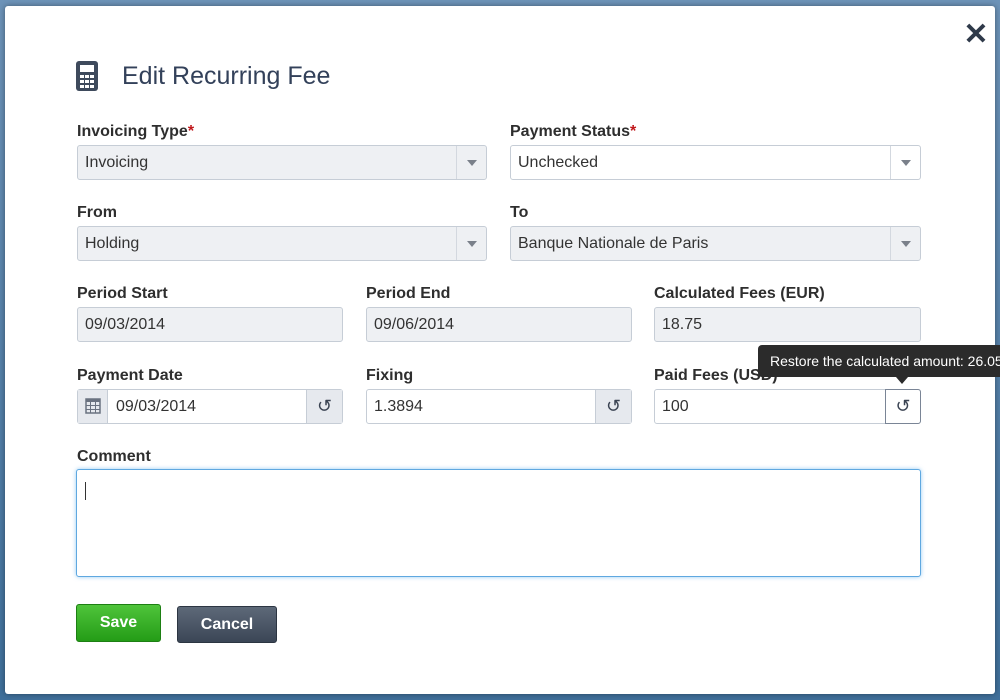  Describe the element at coordinates (117, 162) in the screenshot. I see `invoicing-type-value: Invoicing` at that location.